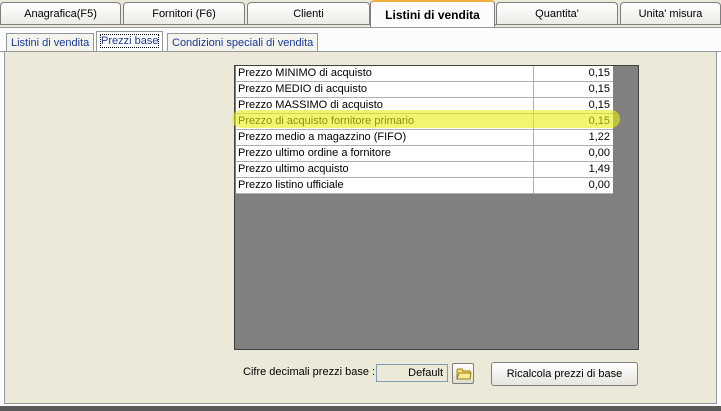 The width and height of the screenshot is (721, 411). I want to click on subtab-listini-di-vendita: Listini di vendita, so click(50, 42).